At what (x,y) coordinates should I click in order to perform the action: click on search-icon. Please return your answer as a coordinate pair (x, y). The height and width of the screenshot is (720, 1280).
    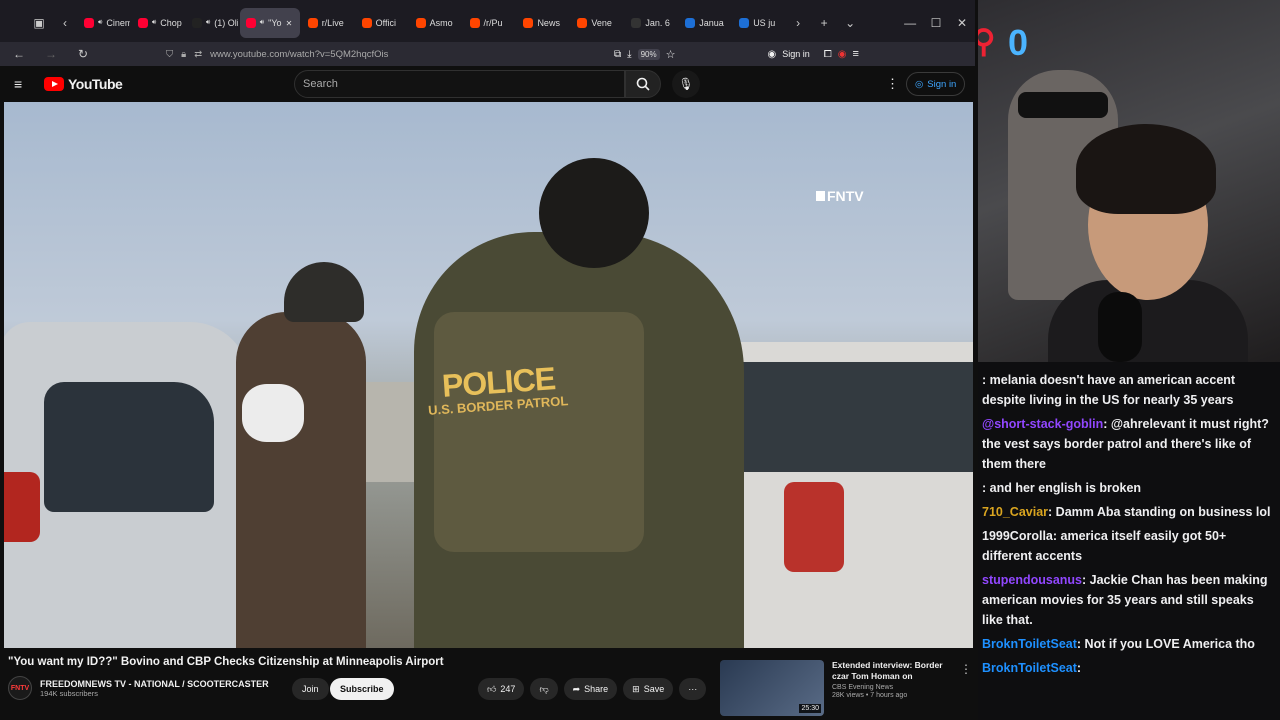
    Looking at the image, I should click on (643, 84).